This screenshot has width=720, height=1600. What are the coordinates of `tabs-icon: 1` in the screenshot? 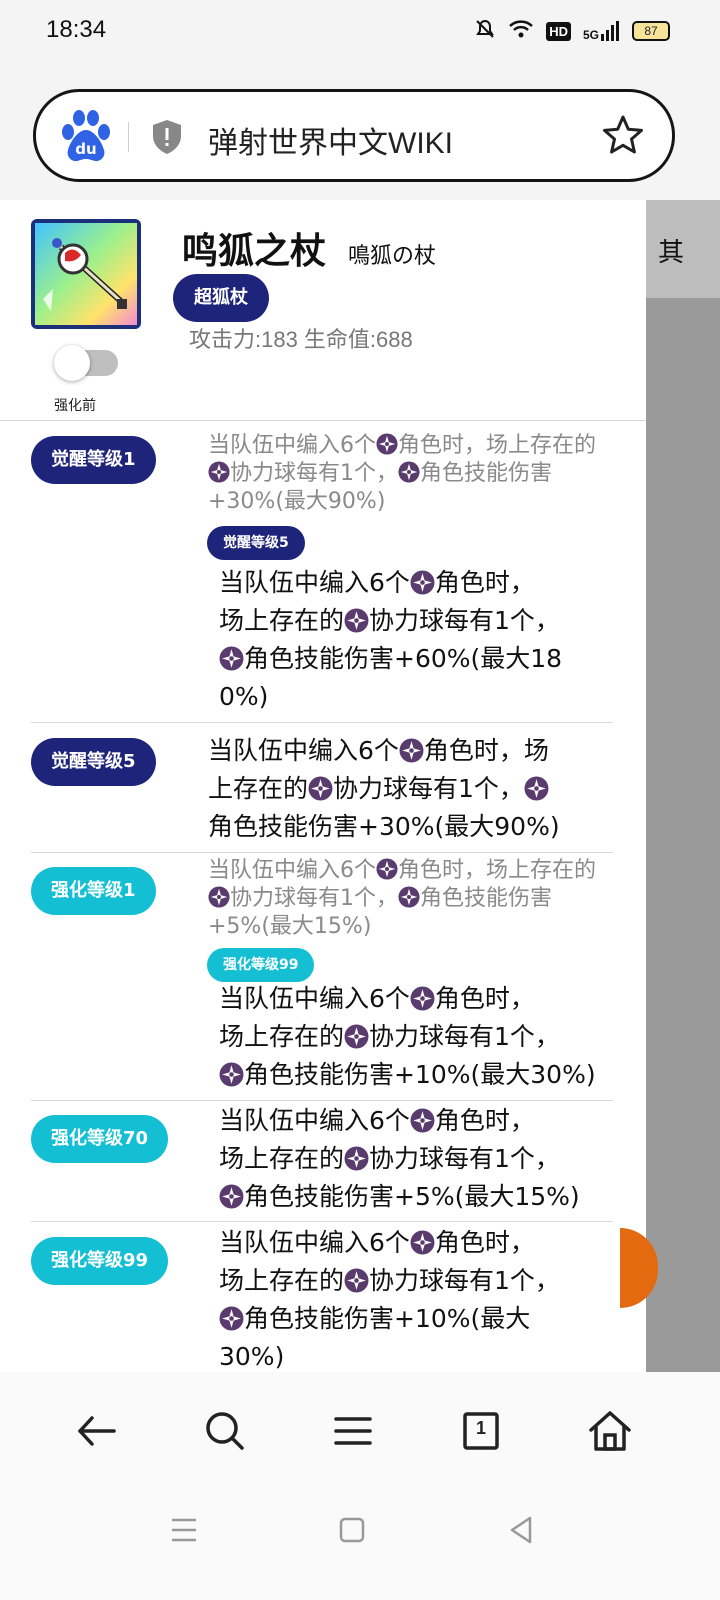 It's located at (481, 1431).